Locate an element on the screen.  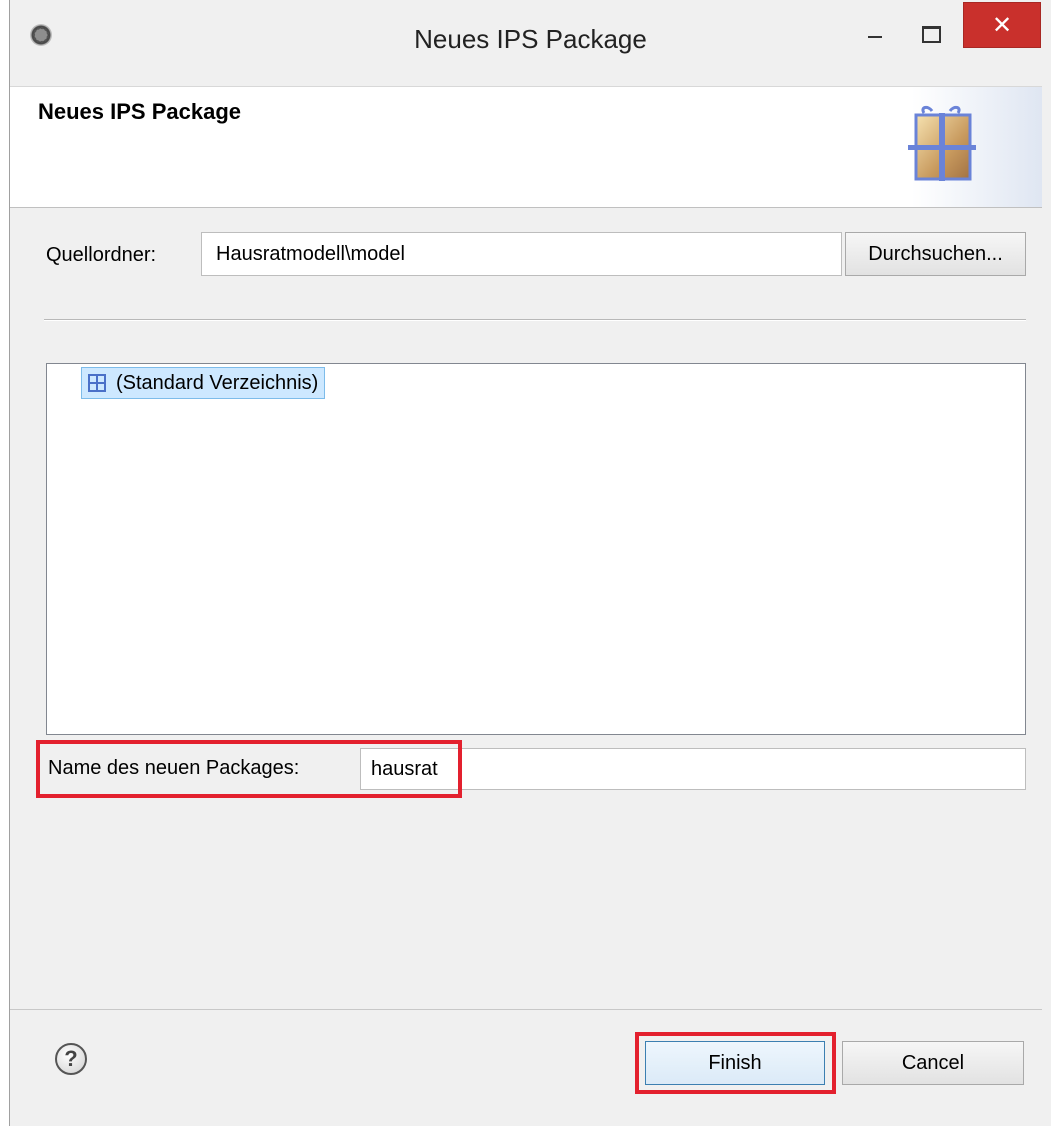
separator is located at coordinates (535, 320).